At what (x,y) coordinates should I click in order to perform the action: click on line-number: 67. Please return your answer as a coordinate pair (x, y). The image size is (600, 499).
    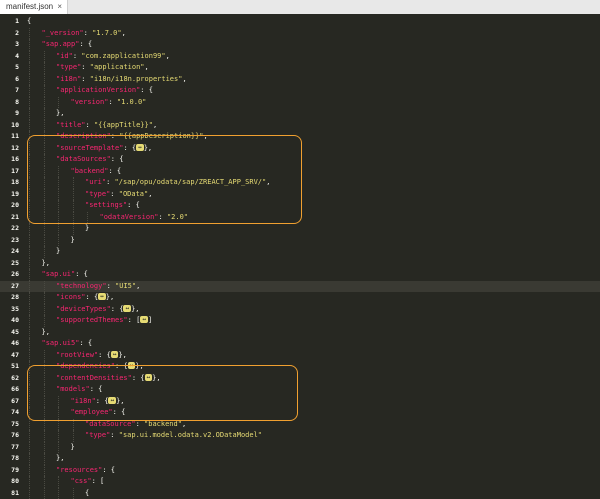
    Looking at the image, I should click on (9, 402).